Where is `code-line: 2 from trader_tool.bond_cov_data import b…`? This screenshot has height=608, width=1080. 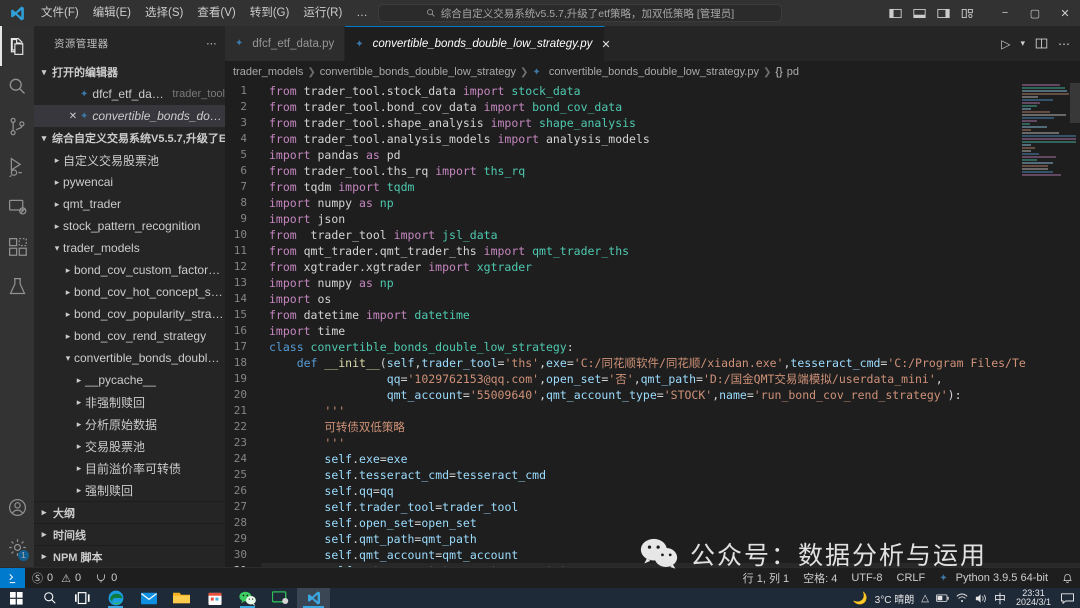 code-line: 2 from trader_tool.bond_cov_data import b… is located at coordinates (652, 107).